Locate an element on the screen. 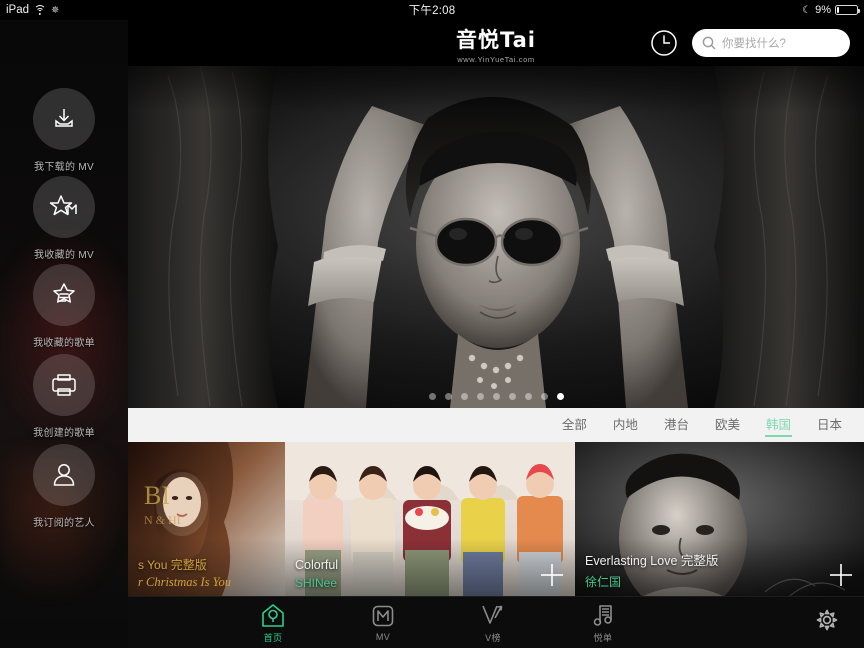 Image resolution: width=864 pixels, height=648 pixels. do-not-disturb-icon: ☾ is located at coordinates (807, 10).